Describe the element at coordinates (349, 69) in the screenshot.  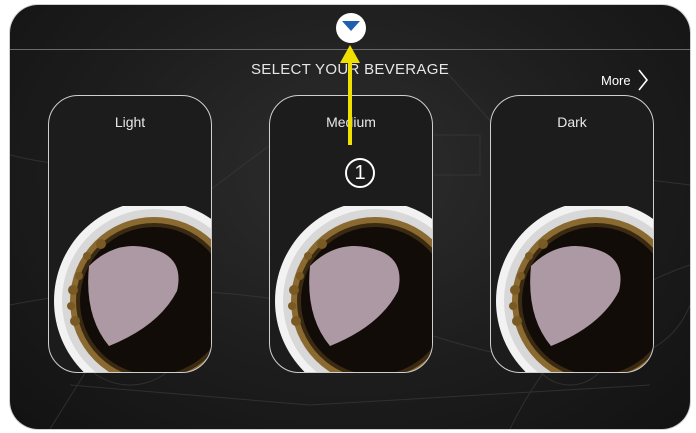
I see `page-title: SELECT YOUR BEVERAGE` at that location.